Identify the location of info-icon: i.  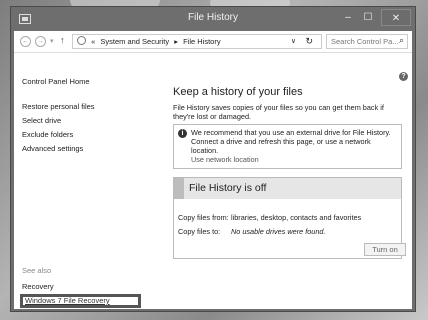
(182, 133).